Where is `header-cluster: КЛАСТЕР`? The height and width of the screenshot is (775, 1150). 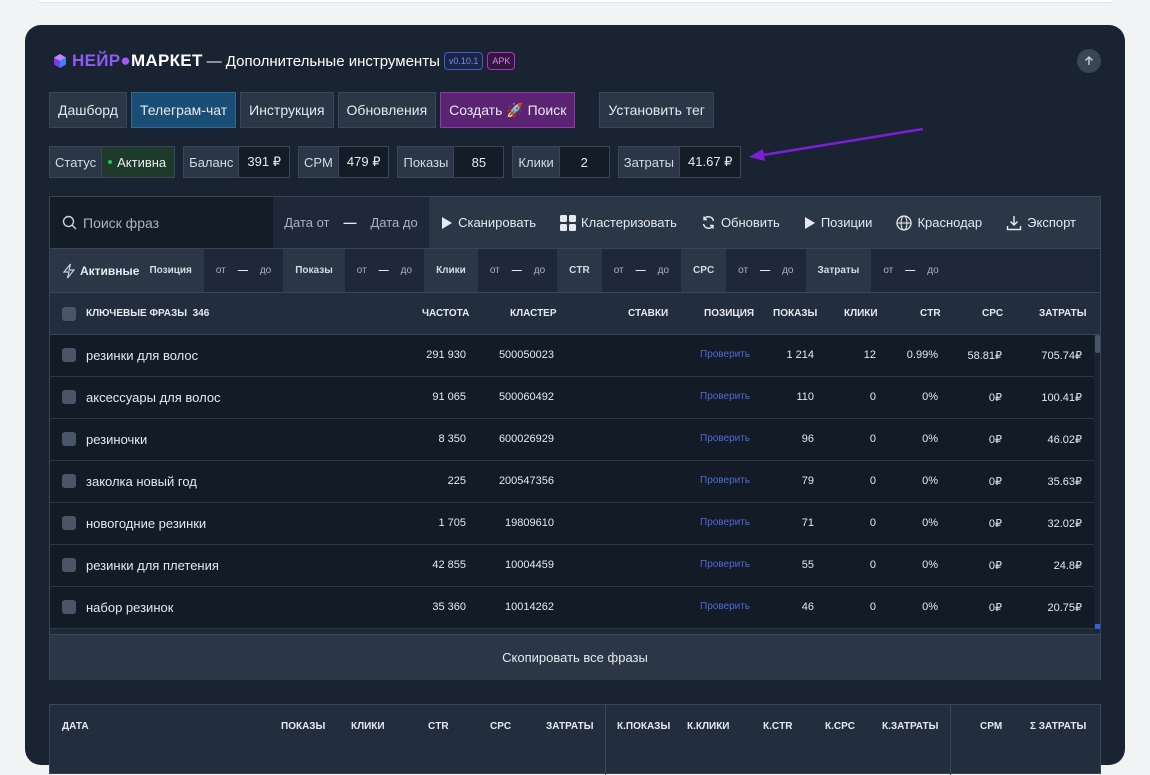 header-cluster: КЛАСТЕР is located at coordinates (533, 313).